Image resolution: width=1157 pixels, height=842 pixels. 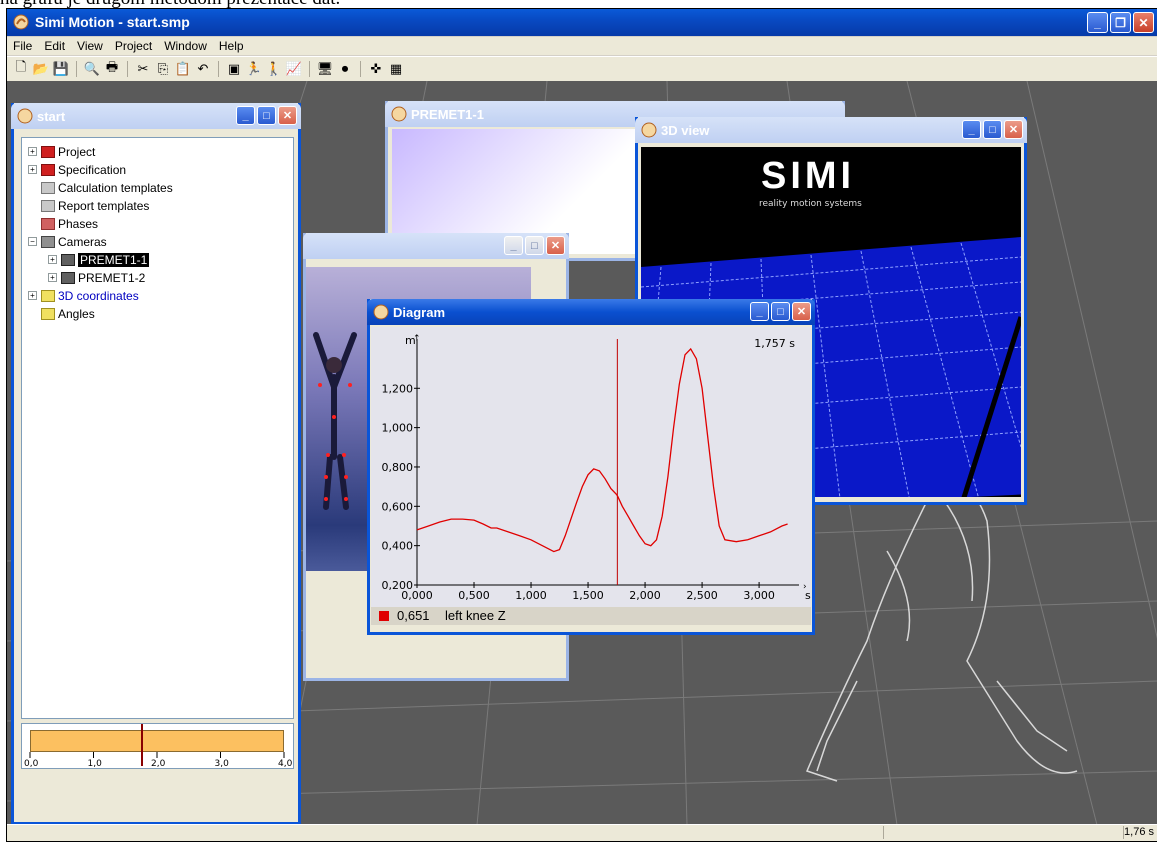 What do you see at coordinates (114, 259) in the screenshot?
I see `tree-item-label: PREMET1-1` at bounding box center [114, 259].